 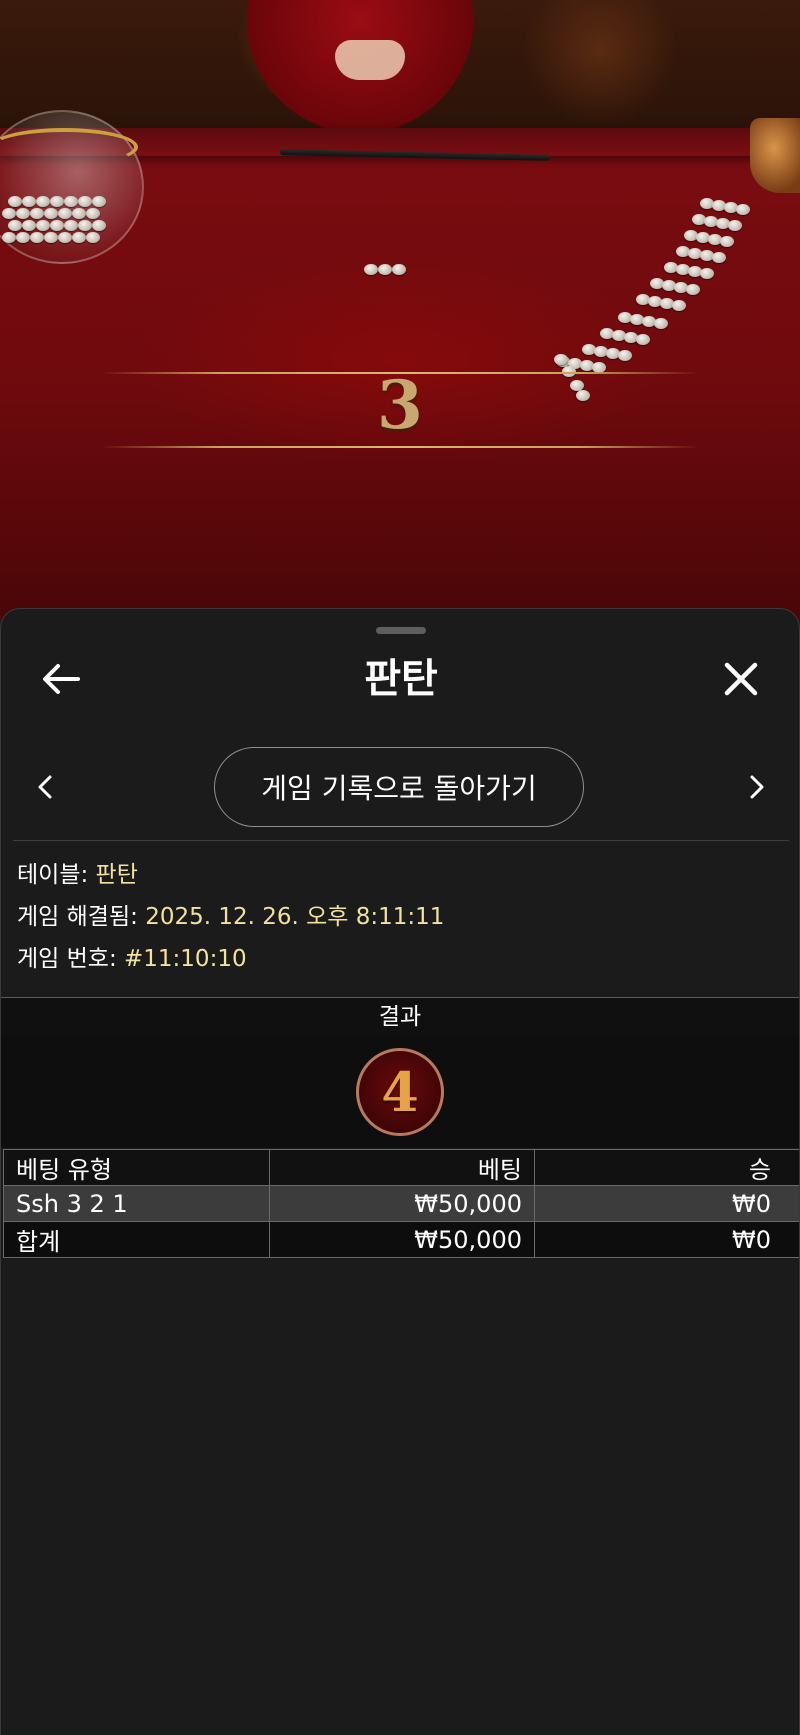 I want to click on back-to-history-button: 게임 기록으로 돌아가기, so click(x=399, y=787).